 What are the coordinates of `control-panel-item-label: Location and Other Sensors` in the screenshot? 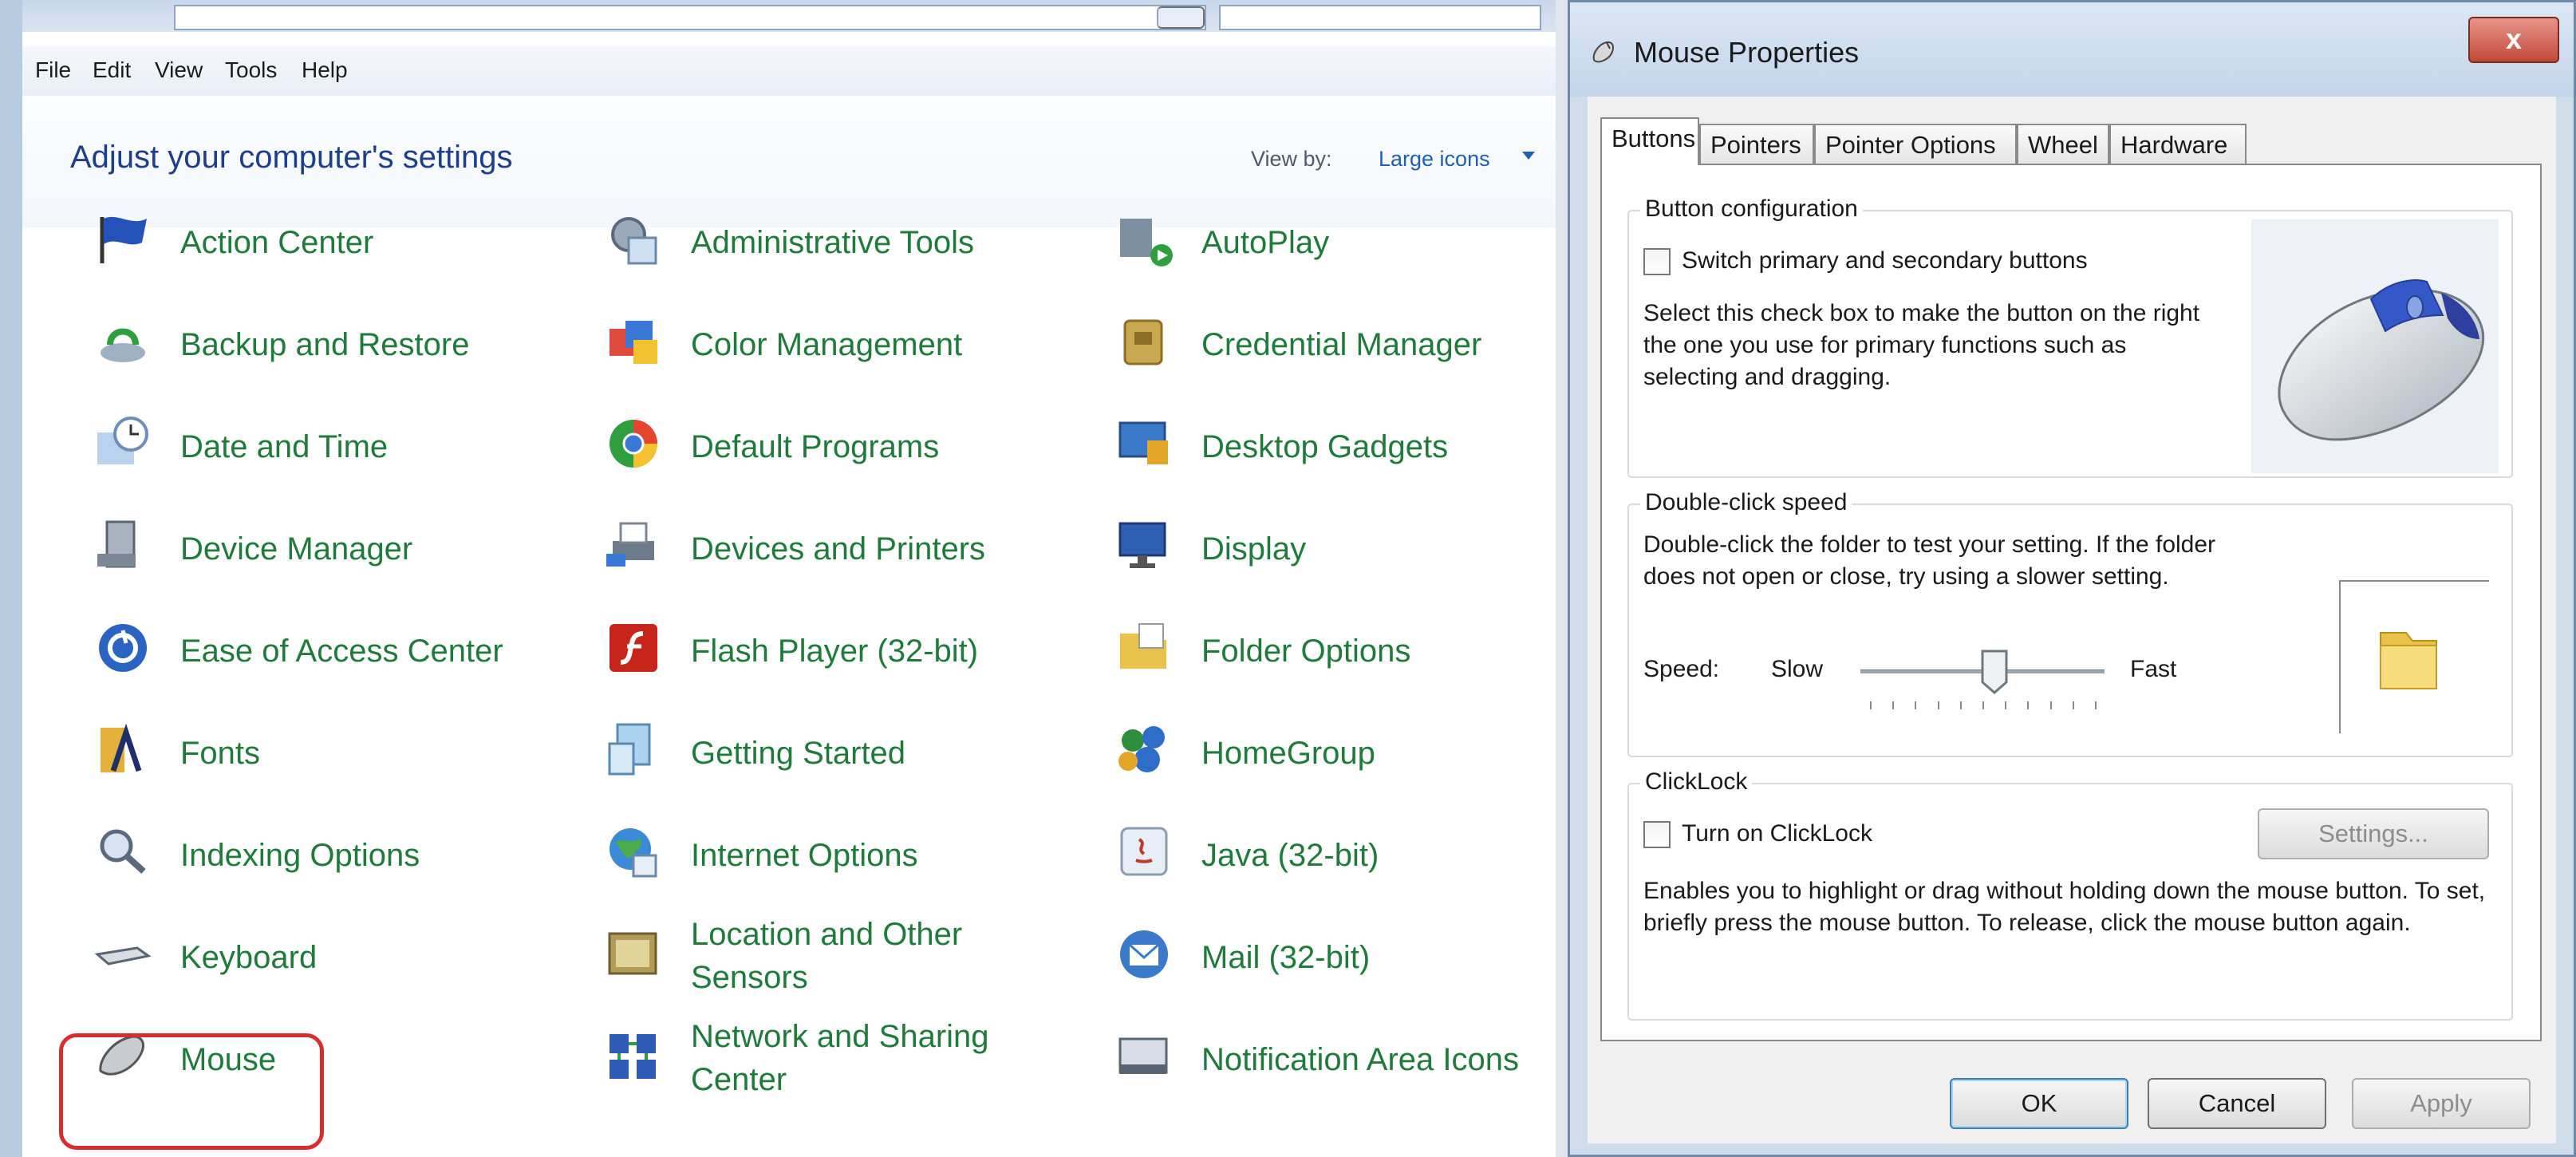 It's located at (859, 956).